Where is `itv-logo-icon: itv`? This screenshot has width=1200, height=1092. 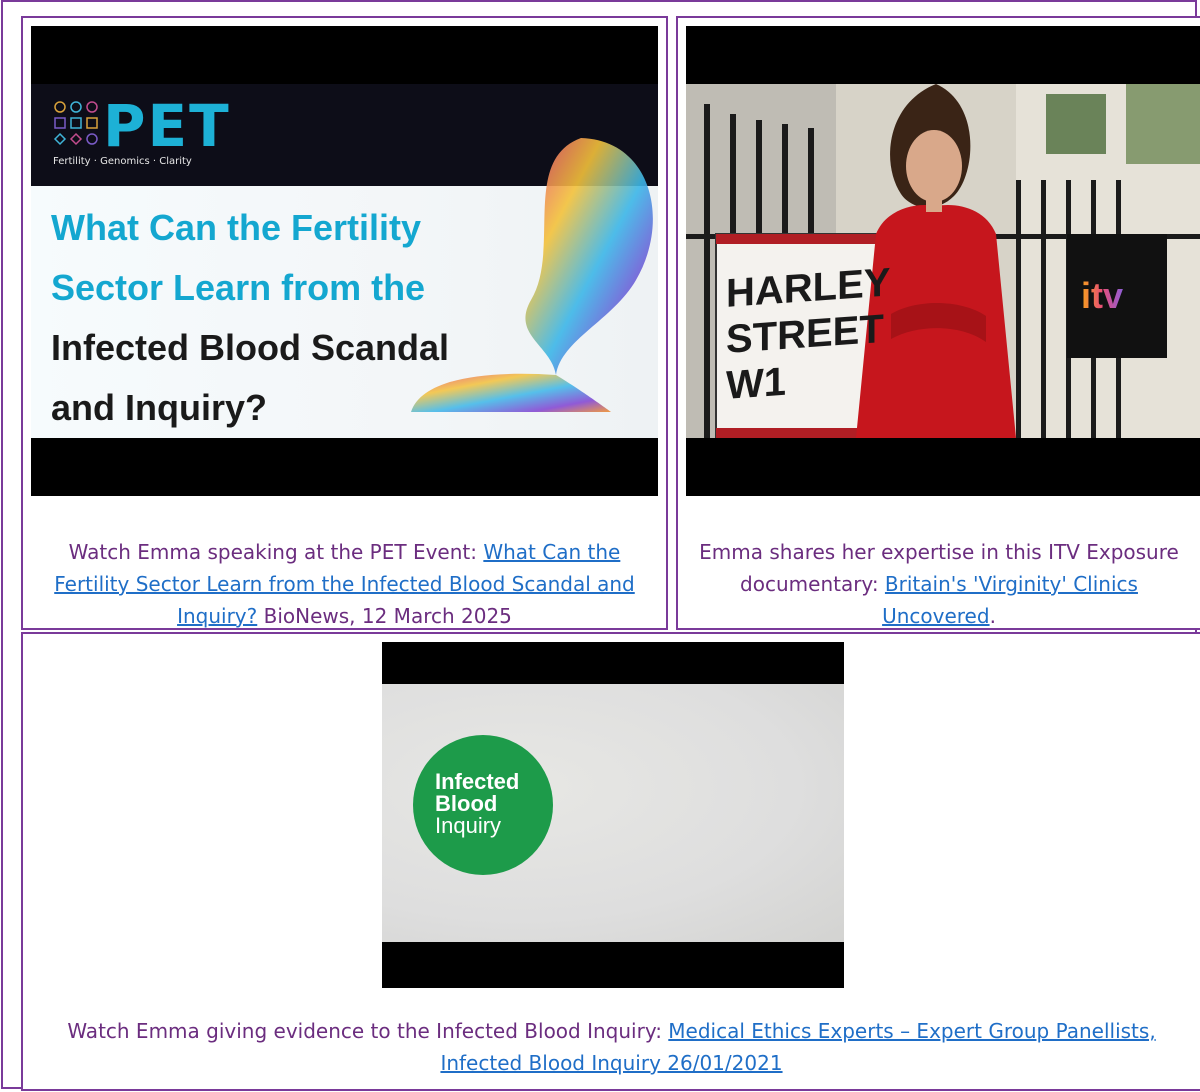
itv-logo-icon: itv is located at coordinates (1117, 296).